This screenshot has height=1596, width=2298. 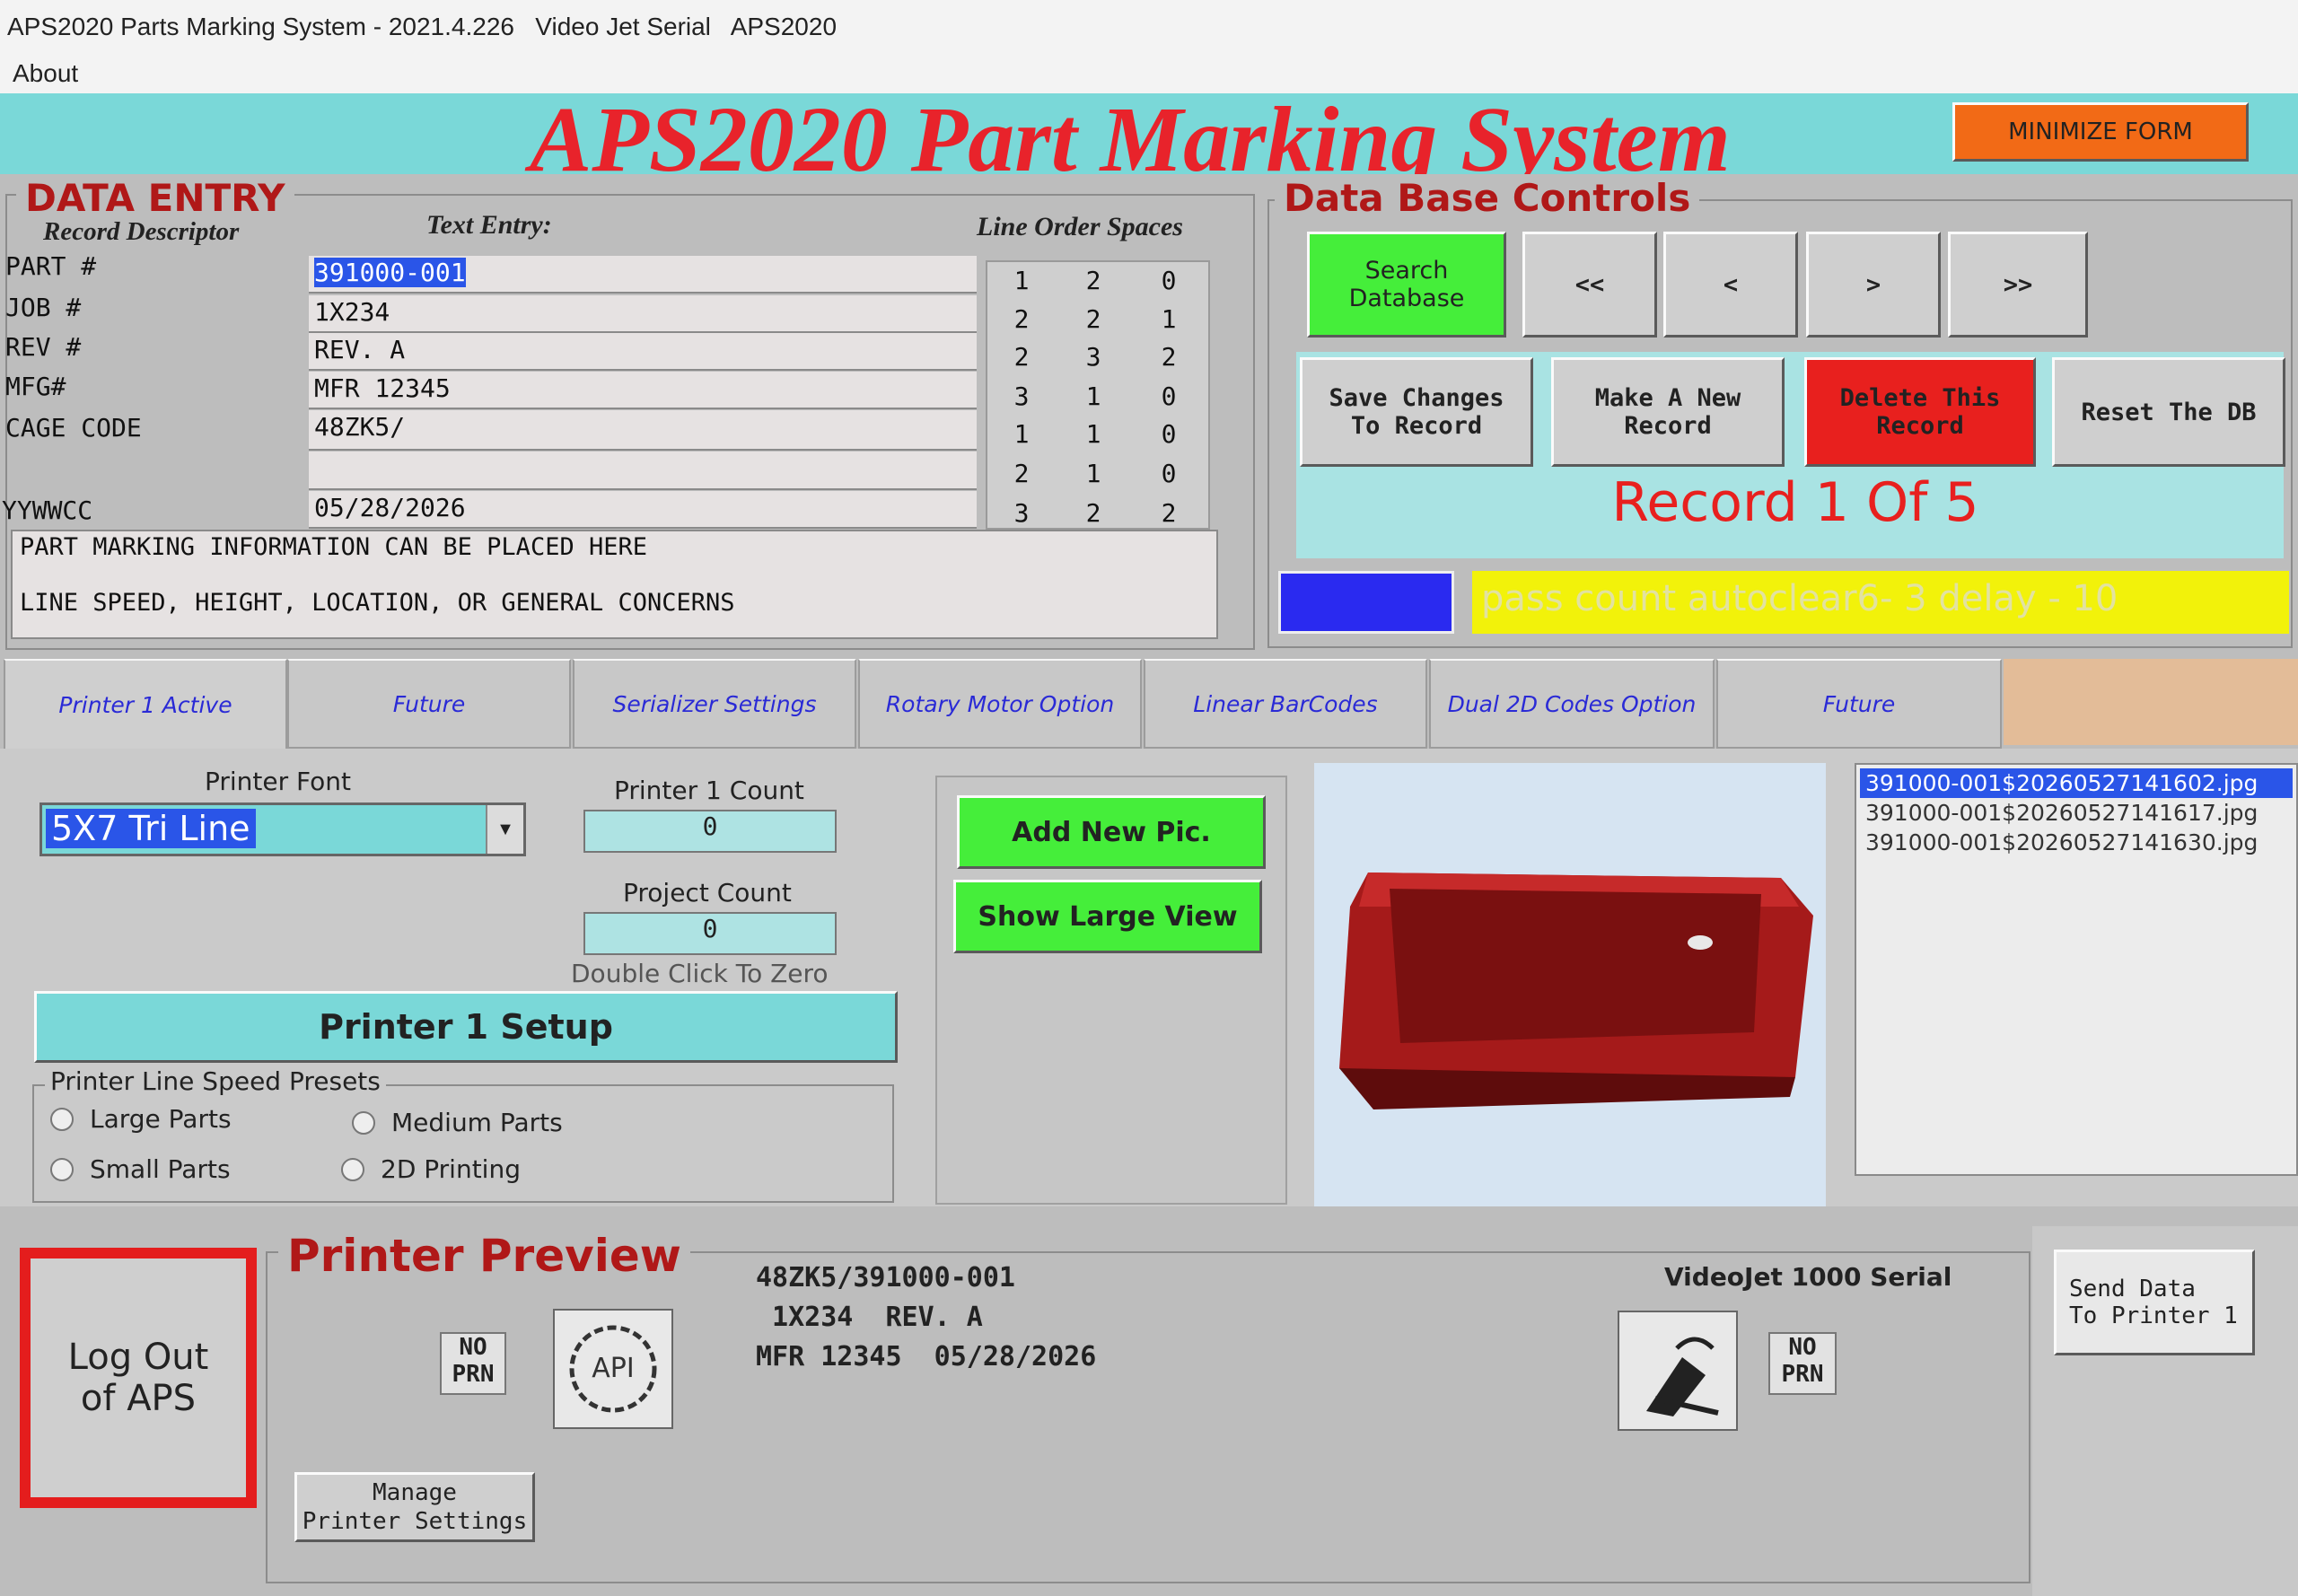 I want to click on svg-text: API, so click(x=613, y=1368).